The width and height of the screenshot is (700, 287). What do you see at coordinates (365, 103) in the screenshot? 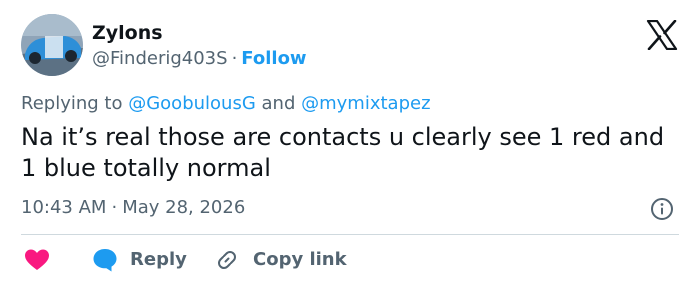
I see `mention-mymixtapez: @mymixtapez` at bounding box center [365, 103].